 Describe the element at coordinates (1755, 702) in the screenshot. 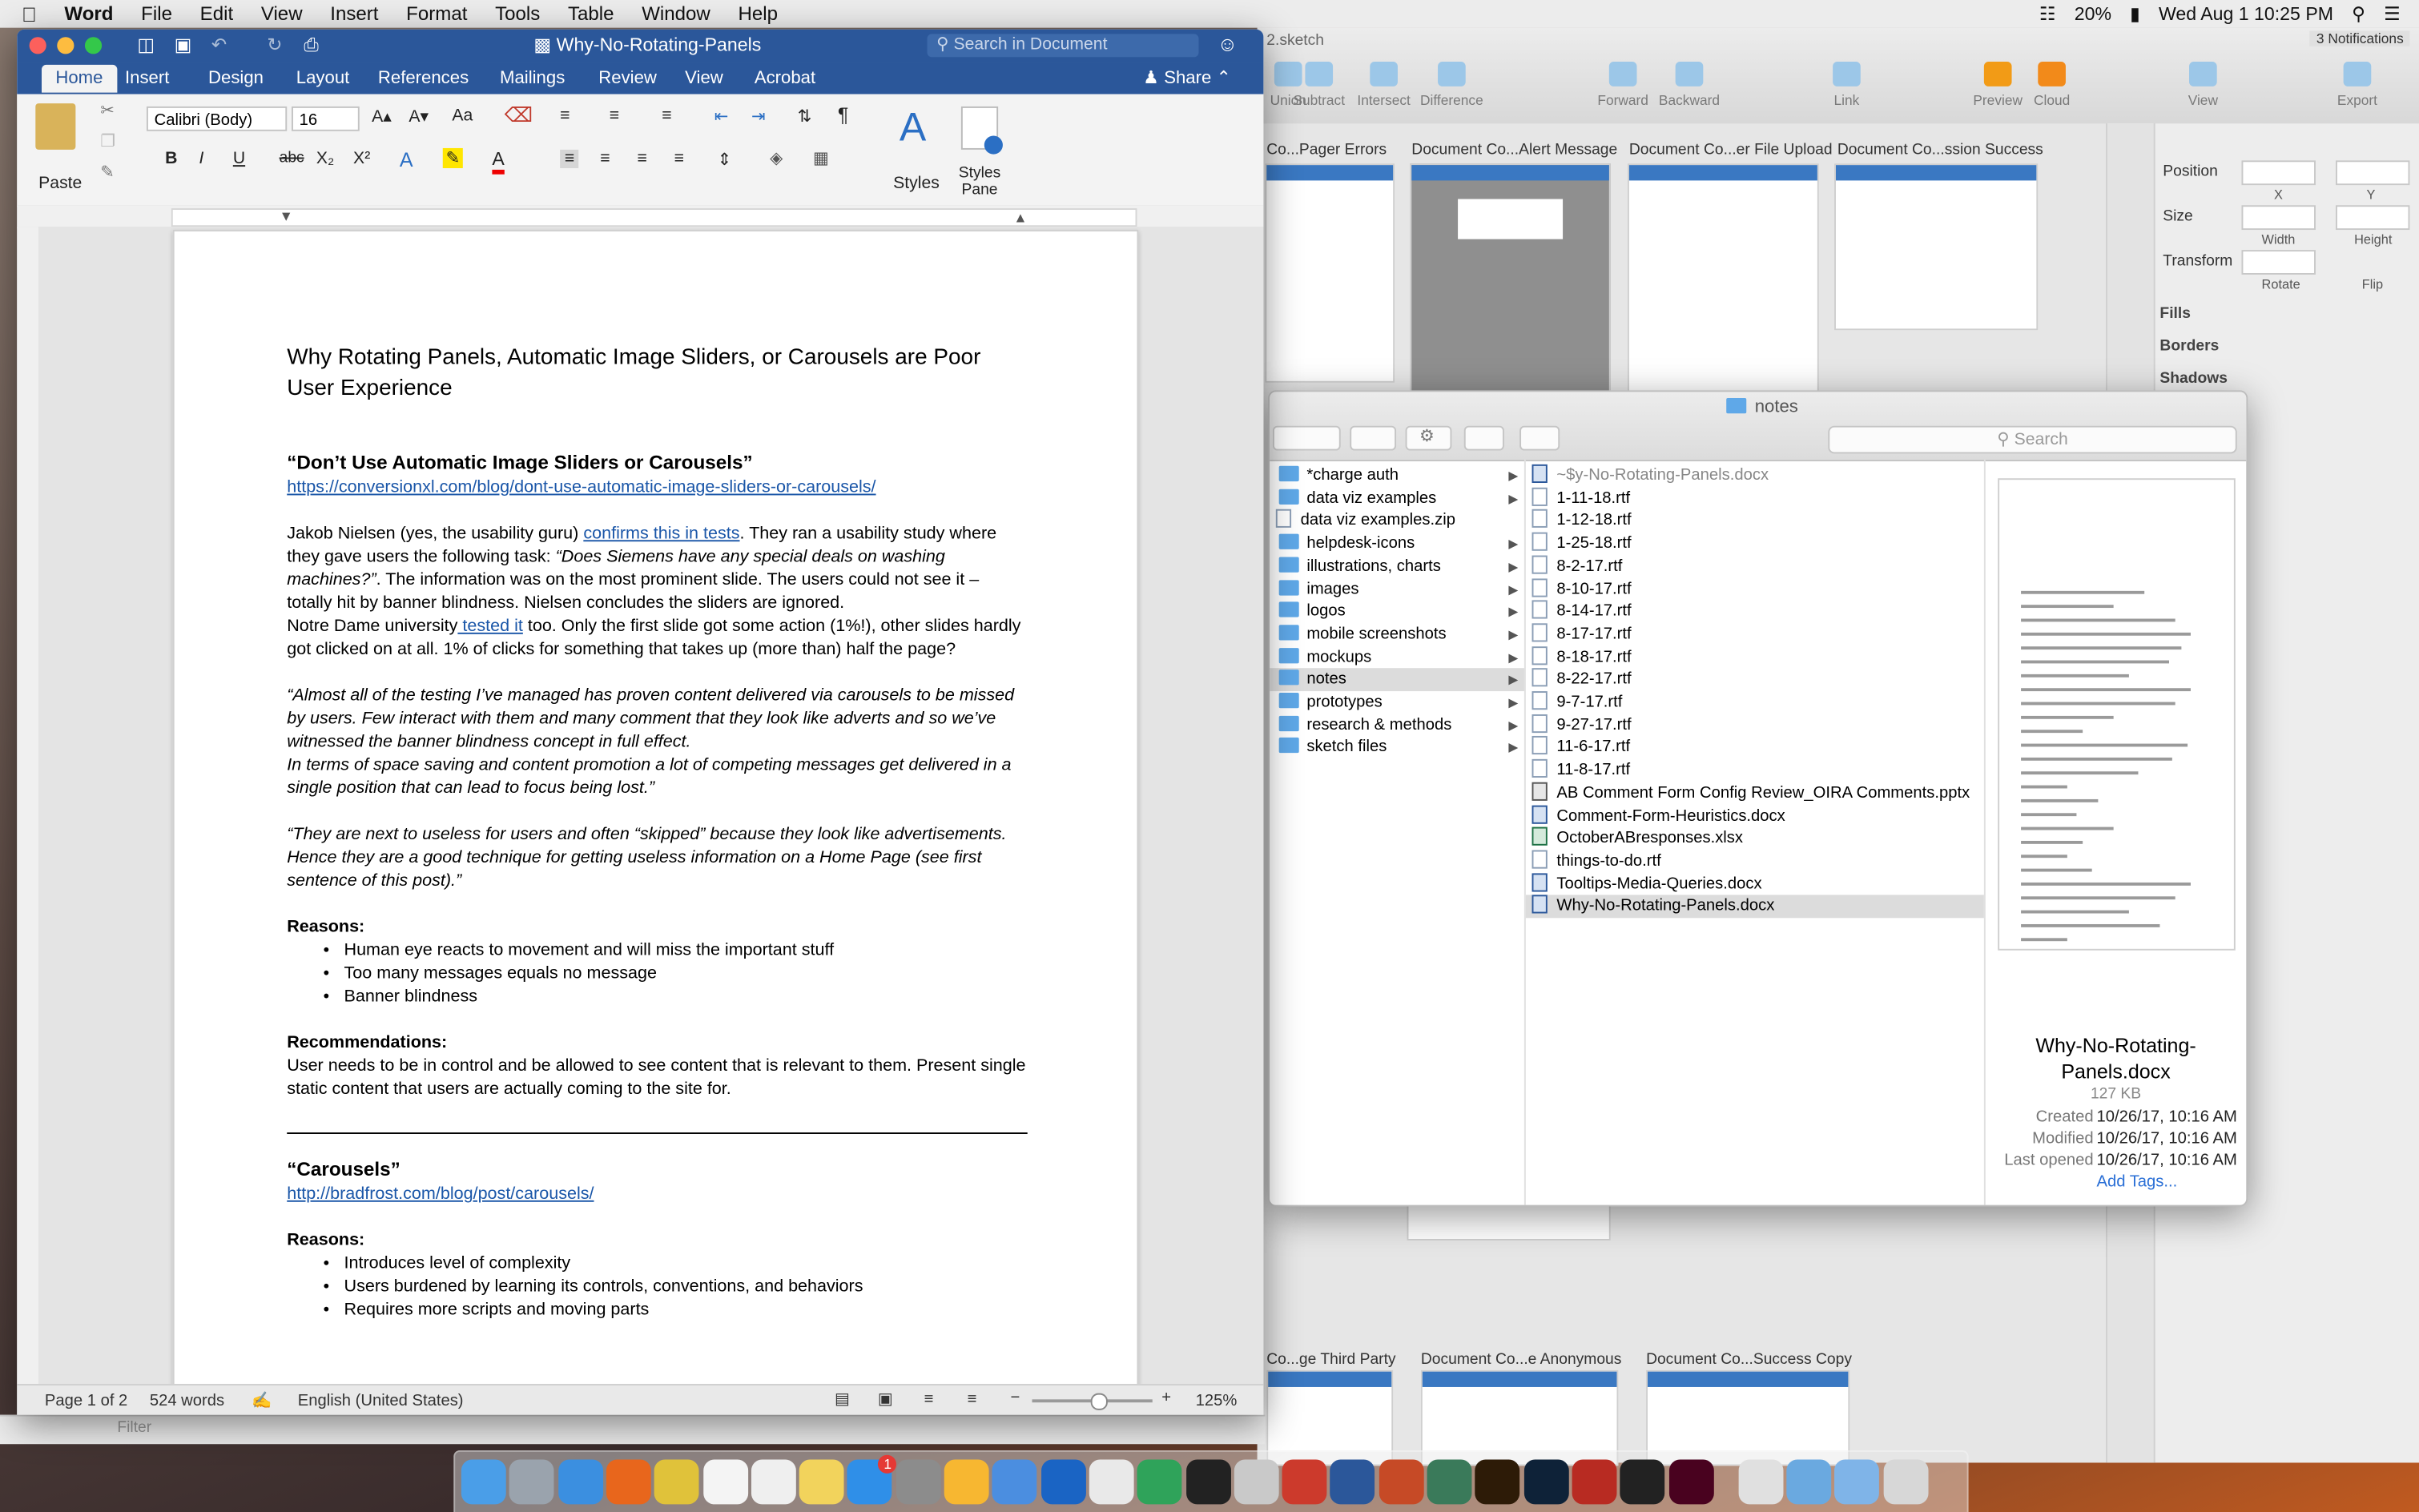

I see `file-row: 9-7-17.rtf` at that location.